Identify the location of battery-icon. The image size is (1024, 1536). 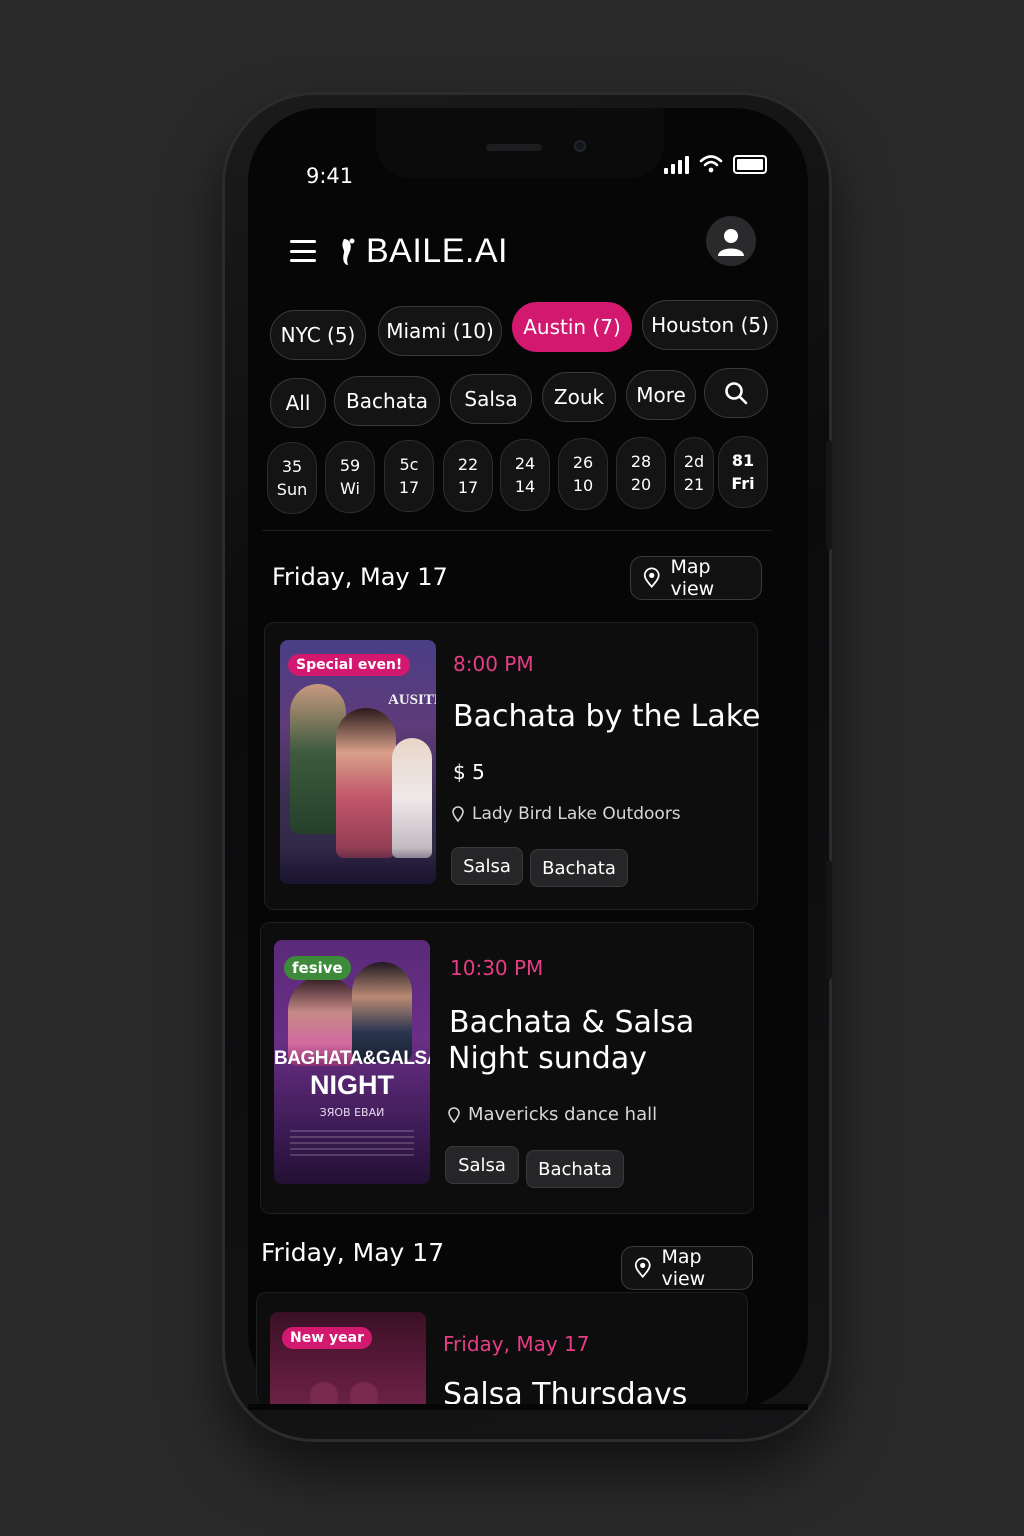
(750, 164).